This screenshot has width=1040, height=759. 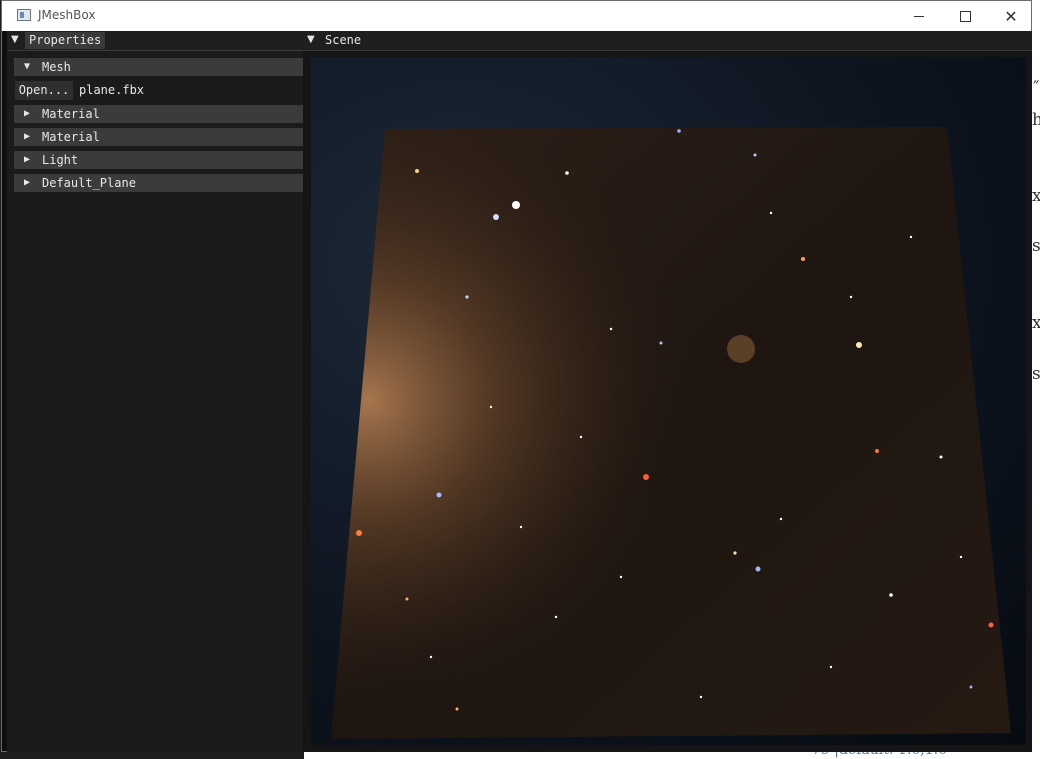 I want to click on tab-scene: Scene, so click(x=343, y=40).